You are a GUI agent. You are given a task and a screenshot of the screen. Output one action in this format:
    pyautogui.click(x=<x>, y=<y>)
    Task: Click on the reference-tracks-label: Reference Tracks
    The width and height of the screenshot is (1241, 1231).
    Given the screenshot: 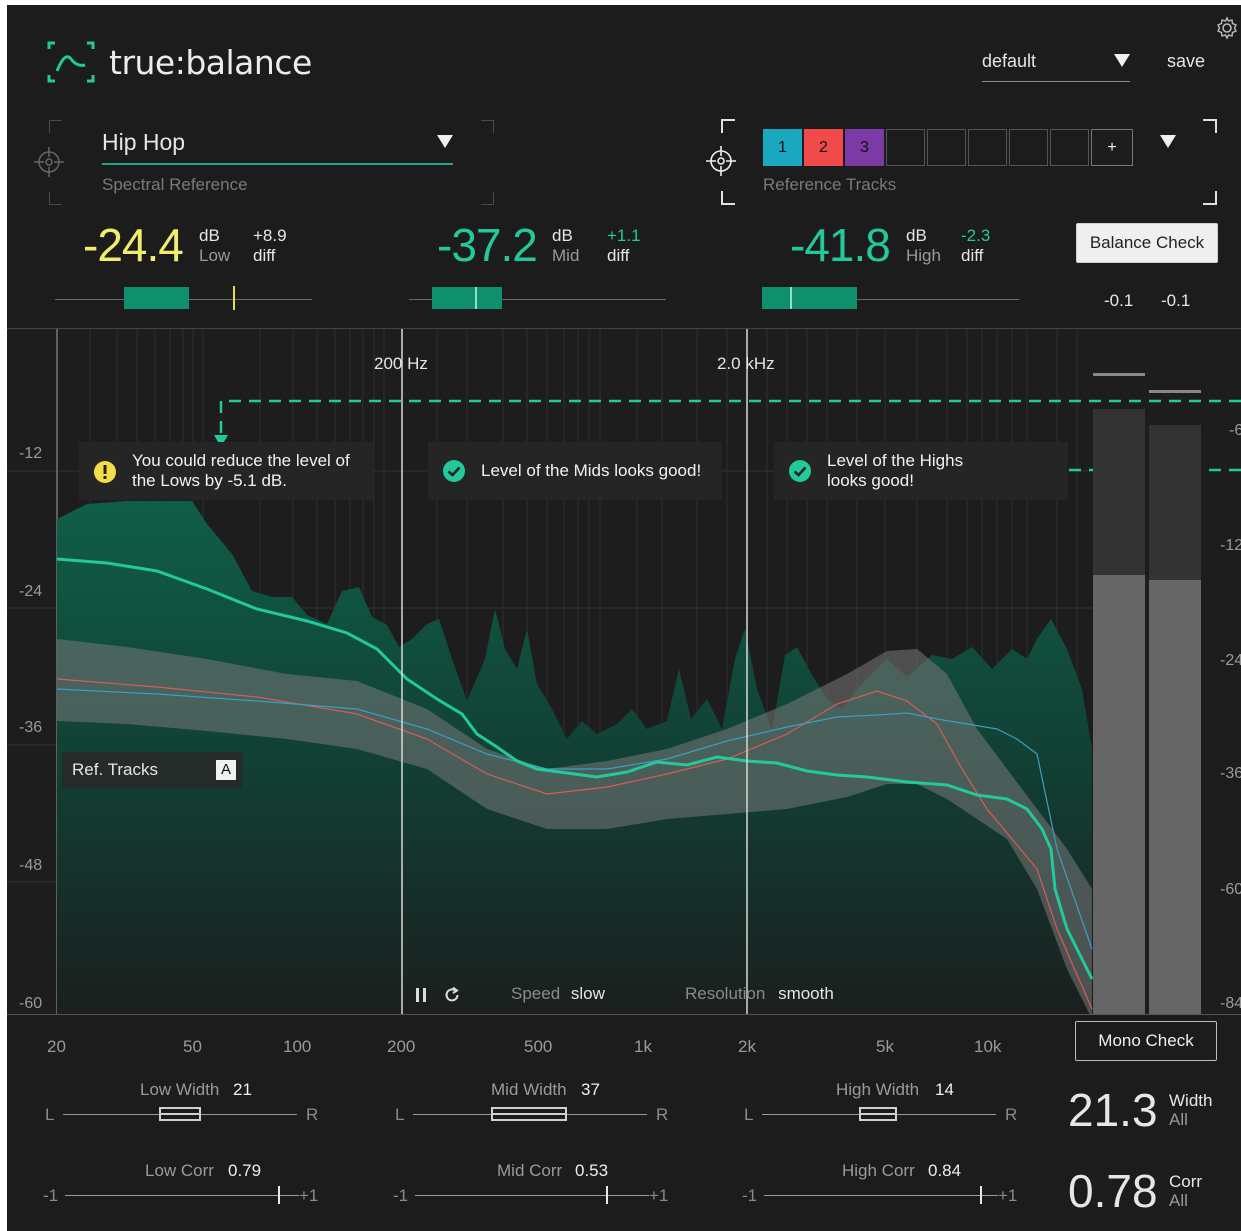 What is the action you would take?
    pyautogui.click(x=830, y=184)
    